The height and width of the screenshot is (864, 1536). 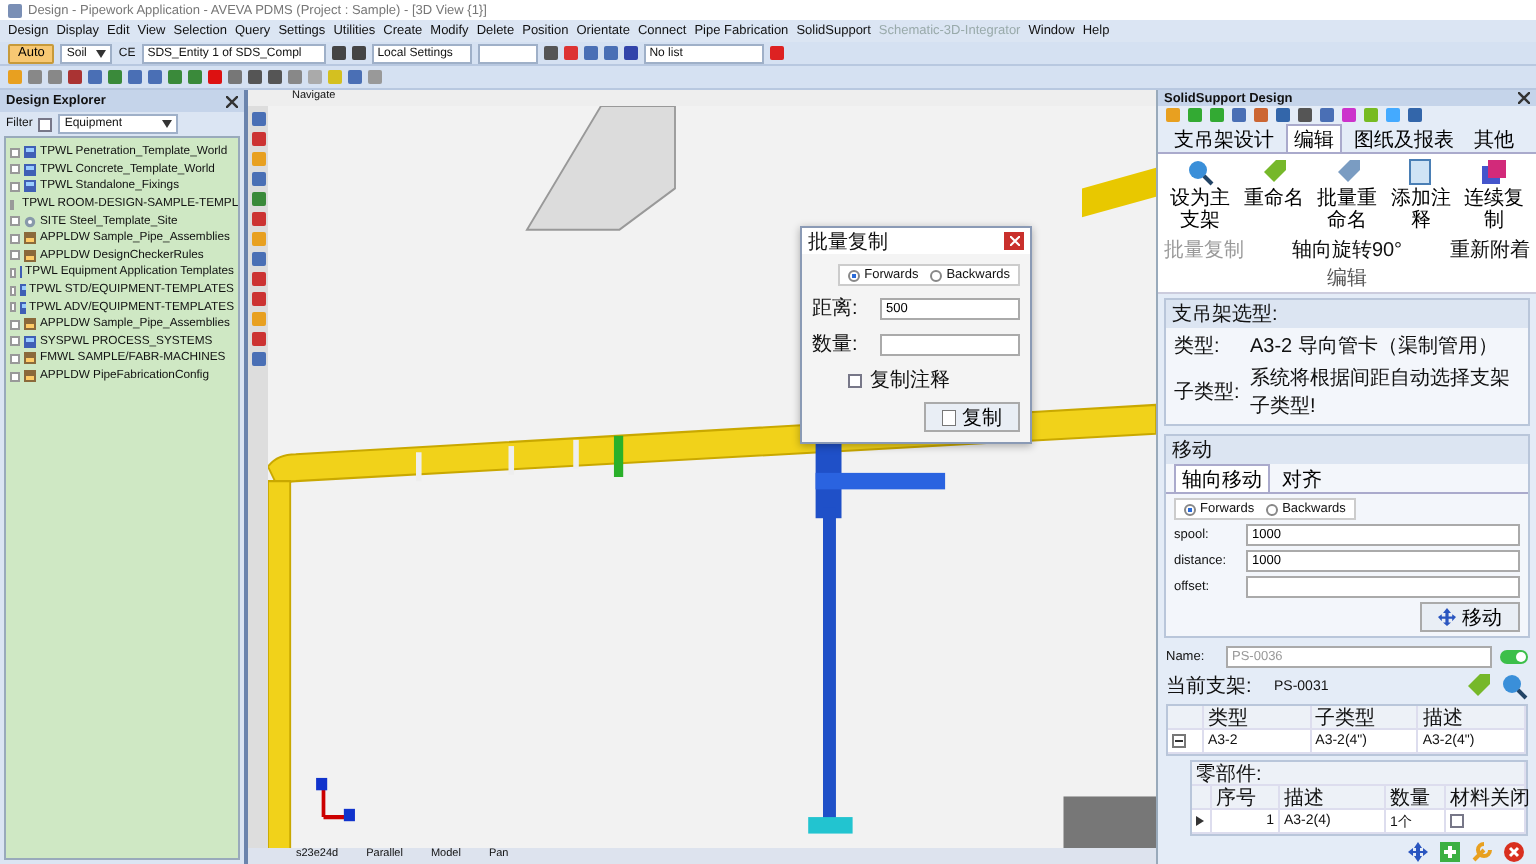 I want to click on ribbon-button: 批量重命名, so click(x=1347, y=195).